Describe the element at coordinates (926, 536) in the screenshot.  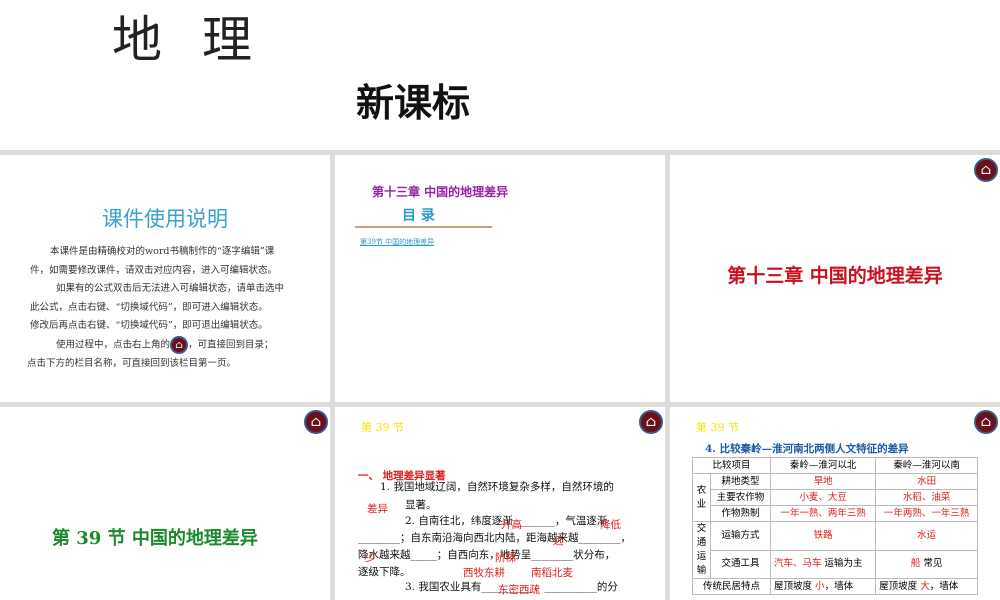
I see `cell: 水运` at that location.